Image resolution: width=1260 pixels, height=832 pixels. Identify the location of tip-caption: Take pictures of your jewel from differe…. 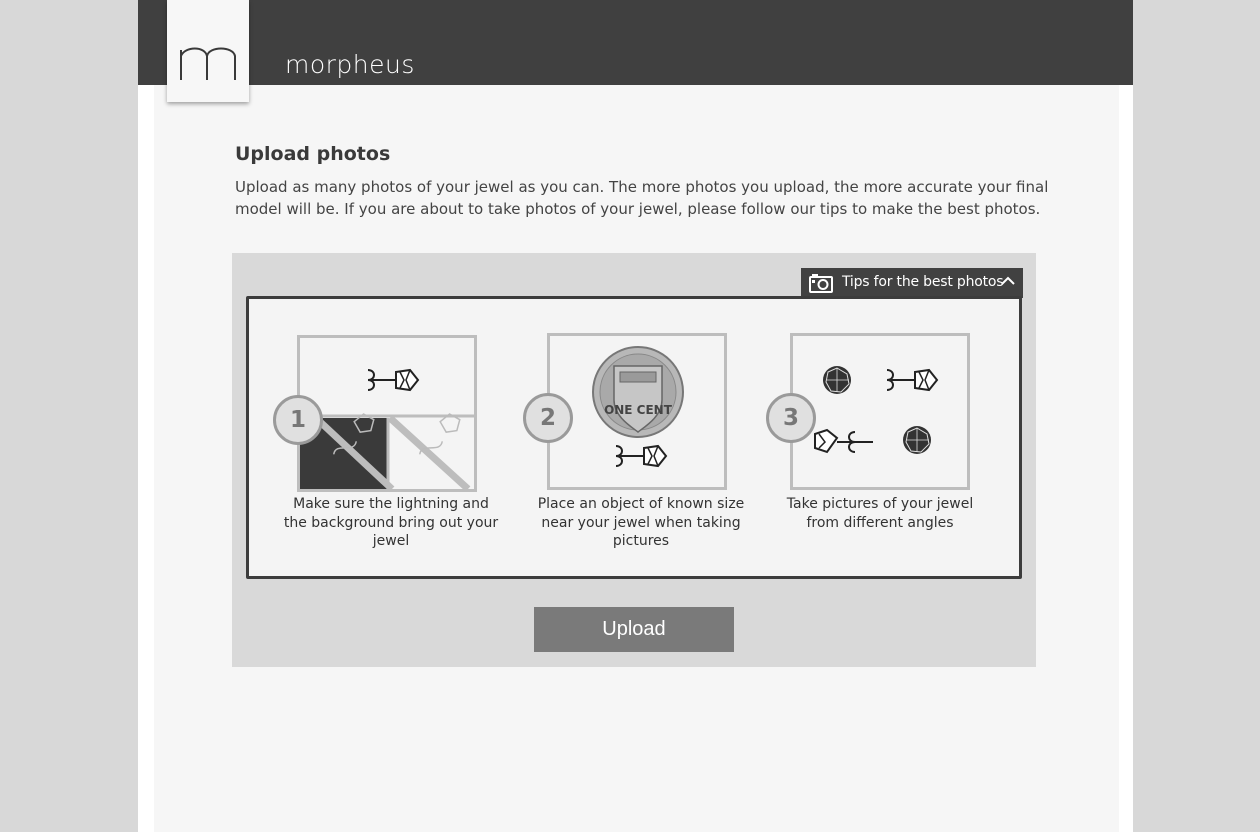
(880, 513).